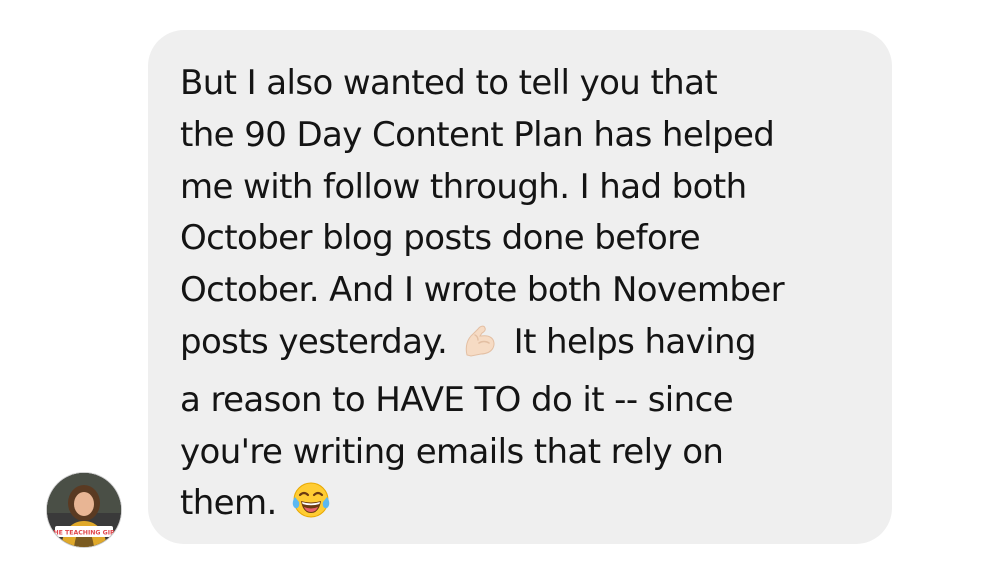 The width and height of the screenshot is (991, 569). Describe the element at coordinates (440, 238) in the screenshot. I see `message-line: October blog posts done before` at that location.